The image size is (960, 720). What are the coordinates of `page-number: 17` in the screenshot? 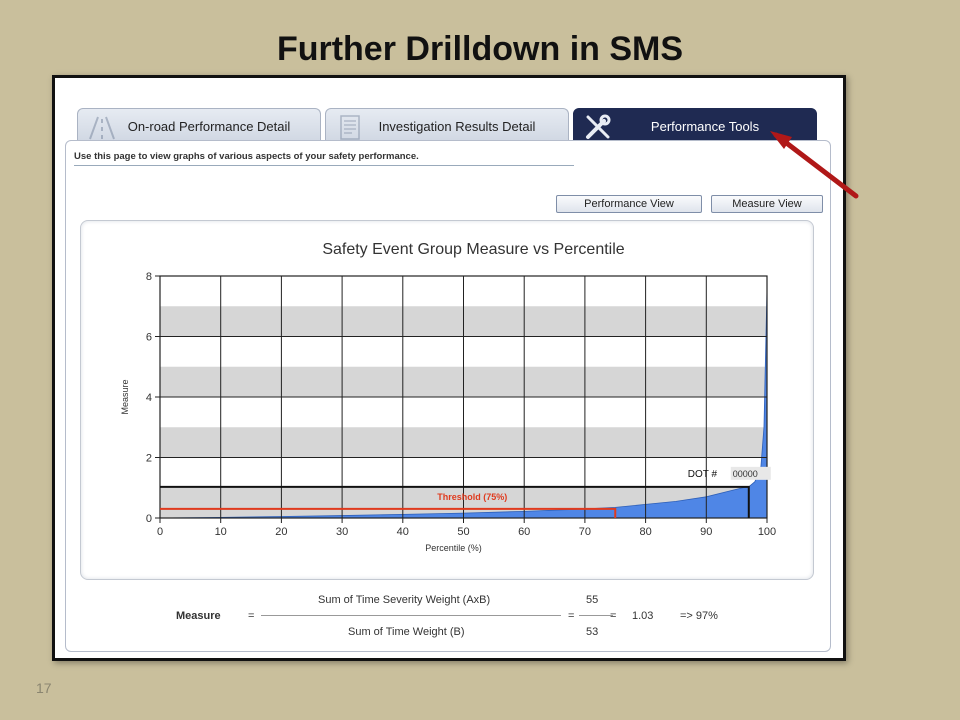 It's located at (44, 688).